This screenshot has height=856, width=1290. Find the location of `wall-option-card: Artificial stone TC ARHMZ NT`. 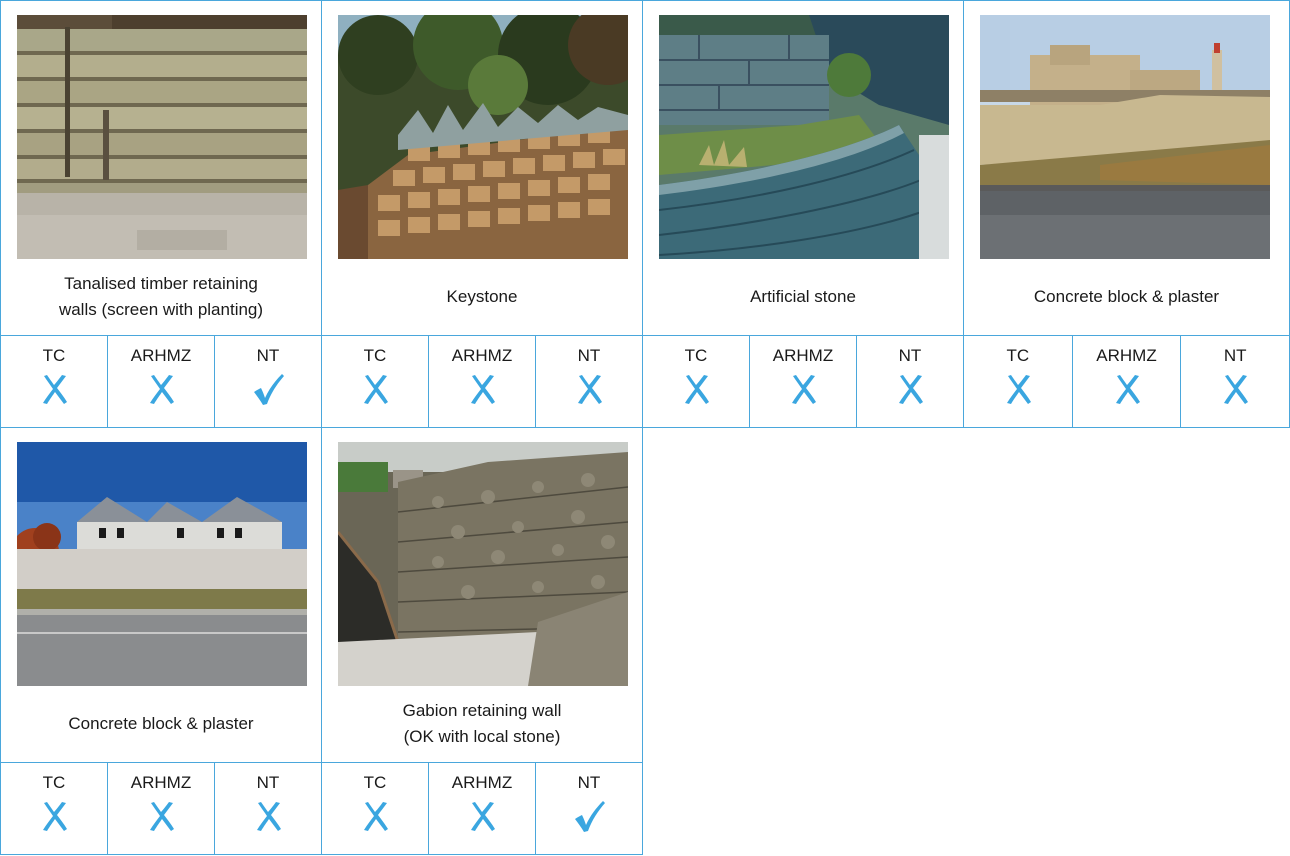

wall-option-card: Artificial stone TC ARHMZ NT is located at coordinates (803, 214).